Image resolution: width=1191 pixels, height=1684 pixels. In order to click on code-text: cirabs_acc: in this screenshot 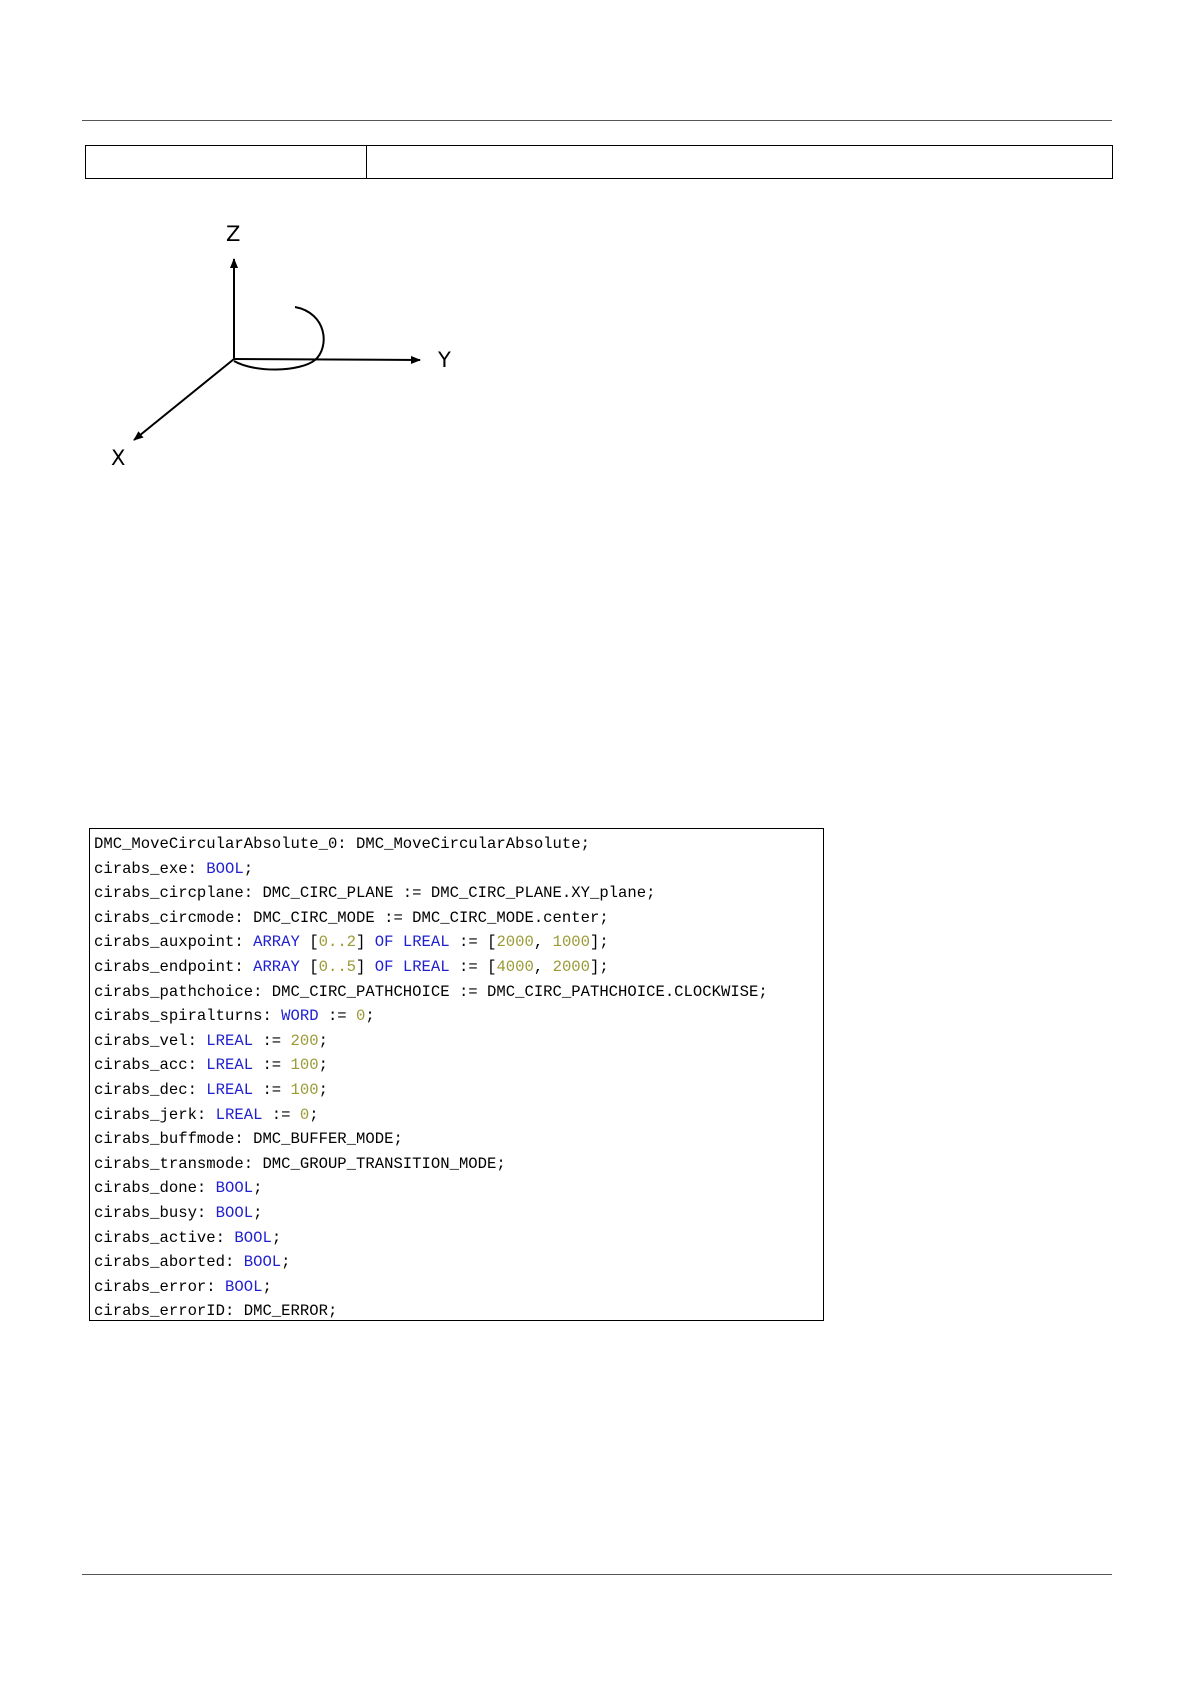, I will do `click(150, 1065)`.